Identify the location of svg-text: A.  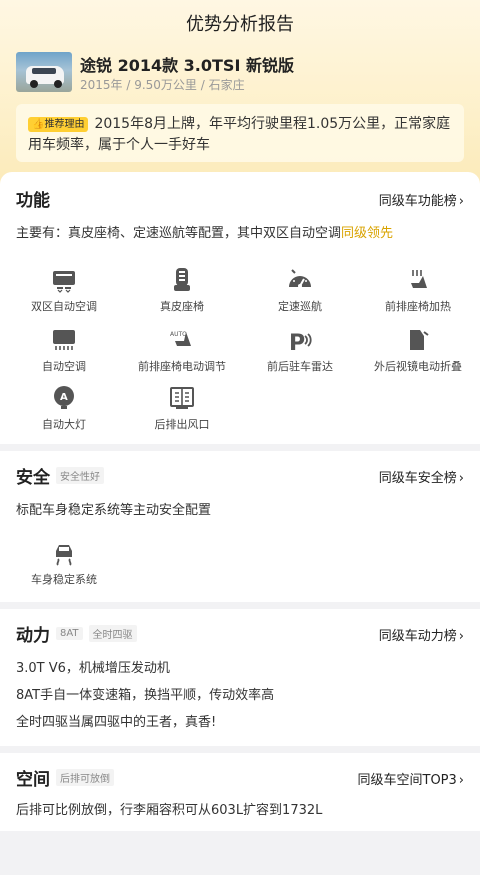
(64, 397).